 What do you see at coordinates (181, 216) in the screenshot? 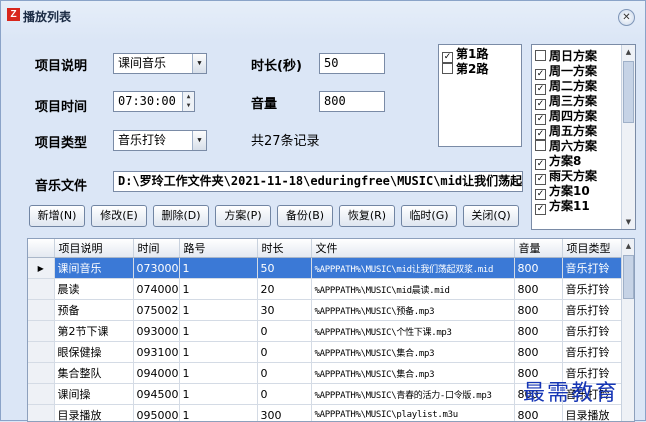
I see `delete-button: 删除(D)` at bounding box center [181, 216].